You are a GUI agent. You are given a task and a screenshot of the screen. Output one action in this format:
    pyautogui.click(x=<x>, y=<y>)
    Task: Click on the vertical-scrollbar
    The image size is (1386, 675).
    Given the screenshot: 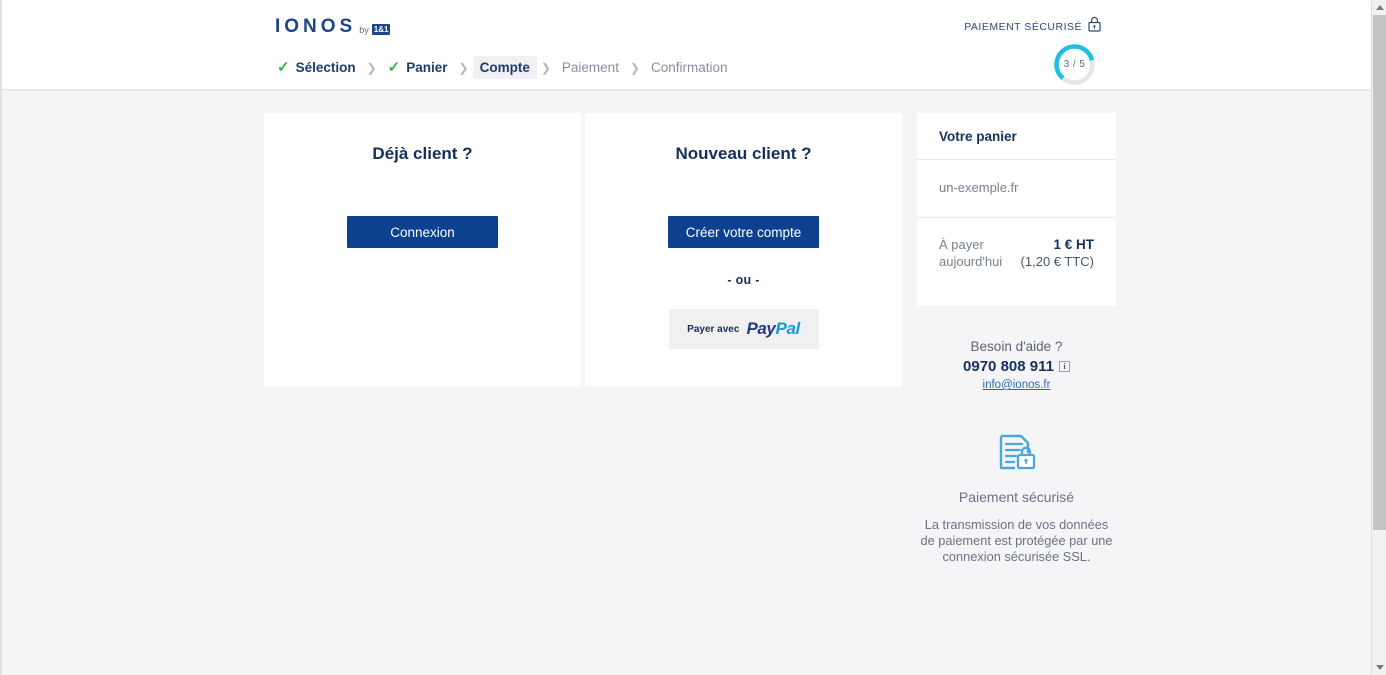 What is the action you would take?
    pyautogui.click(x=1378, y=337)
    